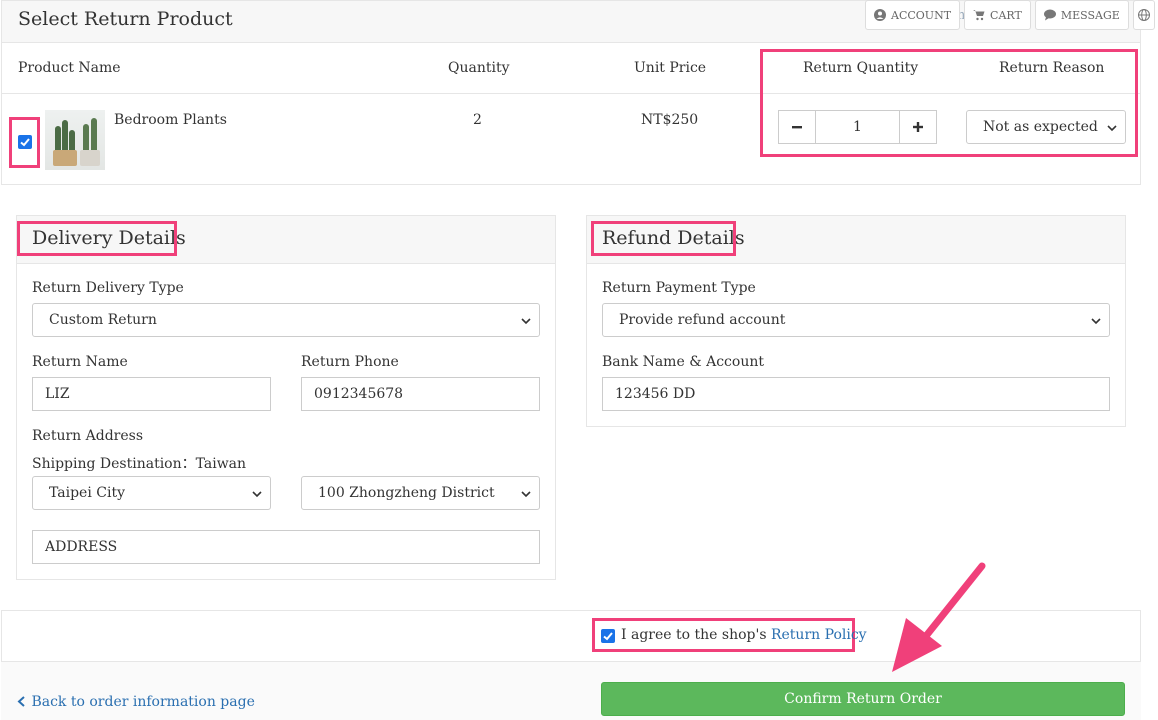 This screenshot has height=720, width=1158. I want to click on chevron-left-icon, so click(21, 701).